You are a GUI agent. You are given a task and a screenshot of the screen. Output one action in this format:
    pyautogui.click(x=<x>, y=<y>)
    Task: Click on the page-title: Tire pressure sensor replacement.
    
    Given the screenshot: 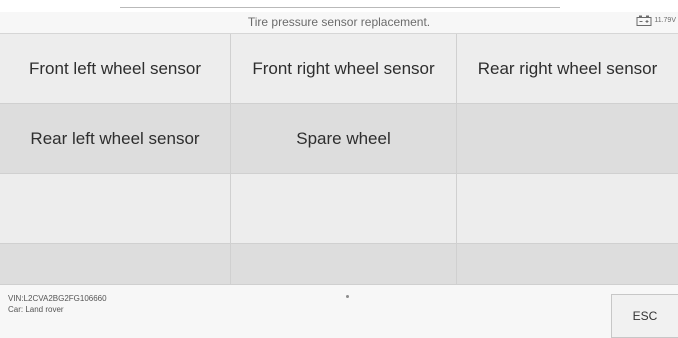 What is the action you would take?
    pyautogui.click(x=339, y=22)
    